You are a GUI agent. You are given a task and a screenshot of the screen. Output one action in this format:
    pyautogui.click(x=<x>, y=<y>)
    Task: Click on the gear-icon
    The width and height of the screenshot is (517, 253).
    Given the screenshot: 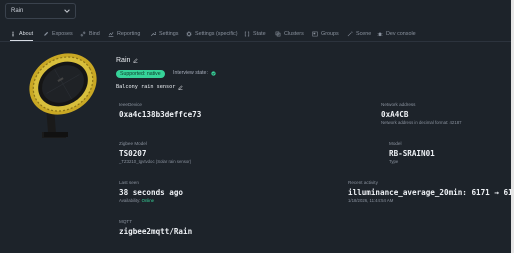 What is the action you would take?
    pyautogui.click(x=189, y=34)
    